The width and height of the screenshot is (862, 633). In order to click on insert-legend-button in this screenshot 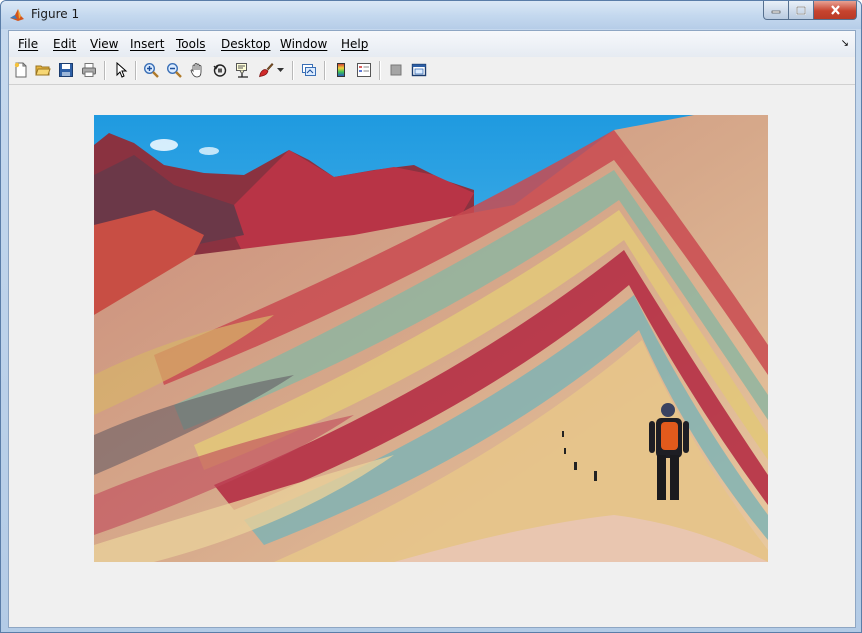, I will do `click(364, 70)`.